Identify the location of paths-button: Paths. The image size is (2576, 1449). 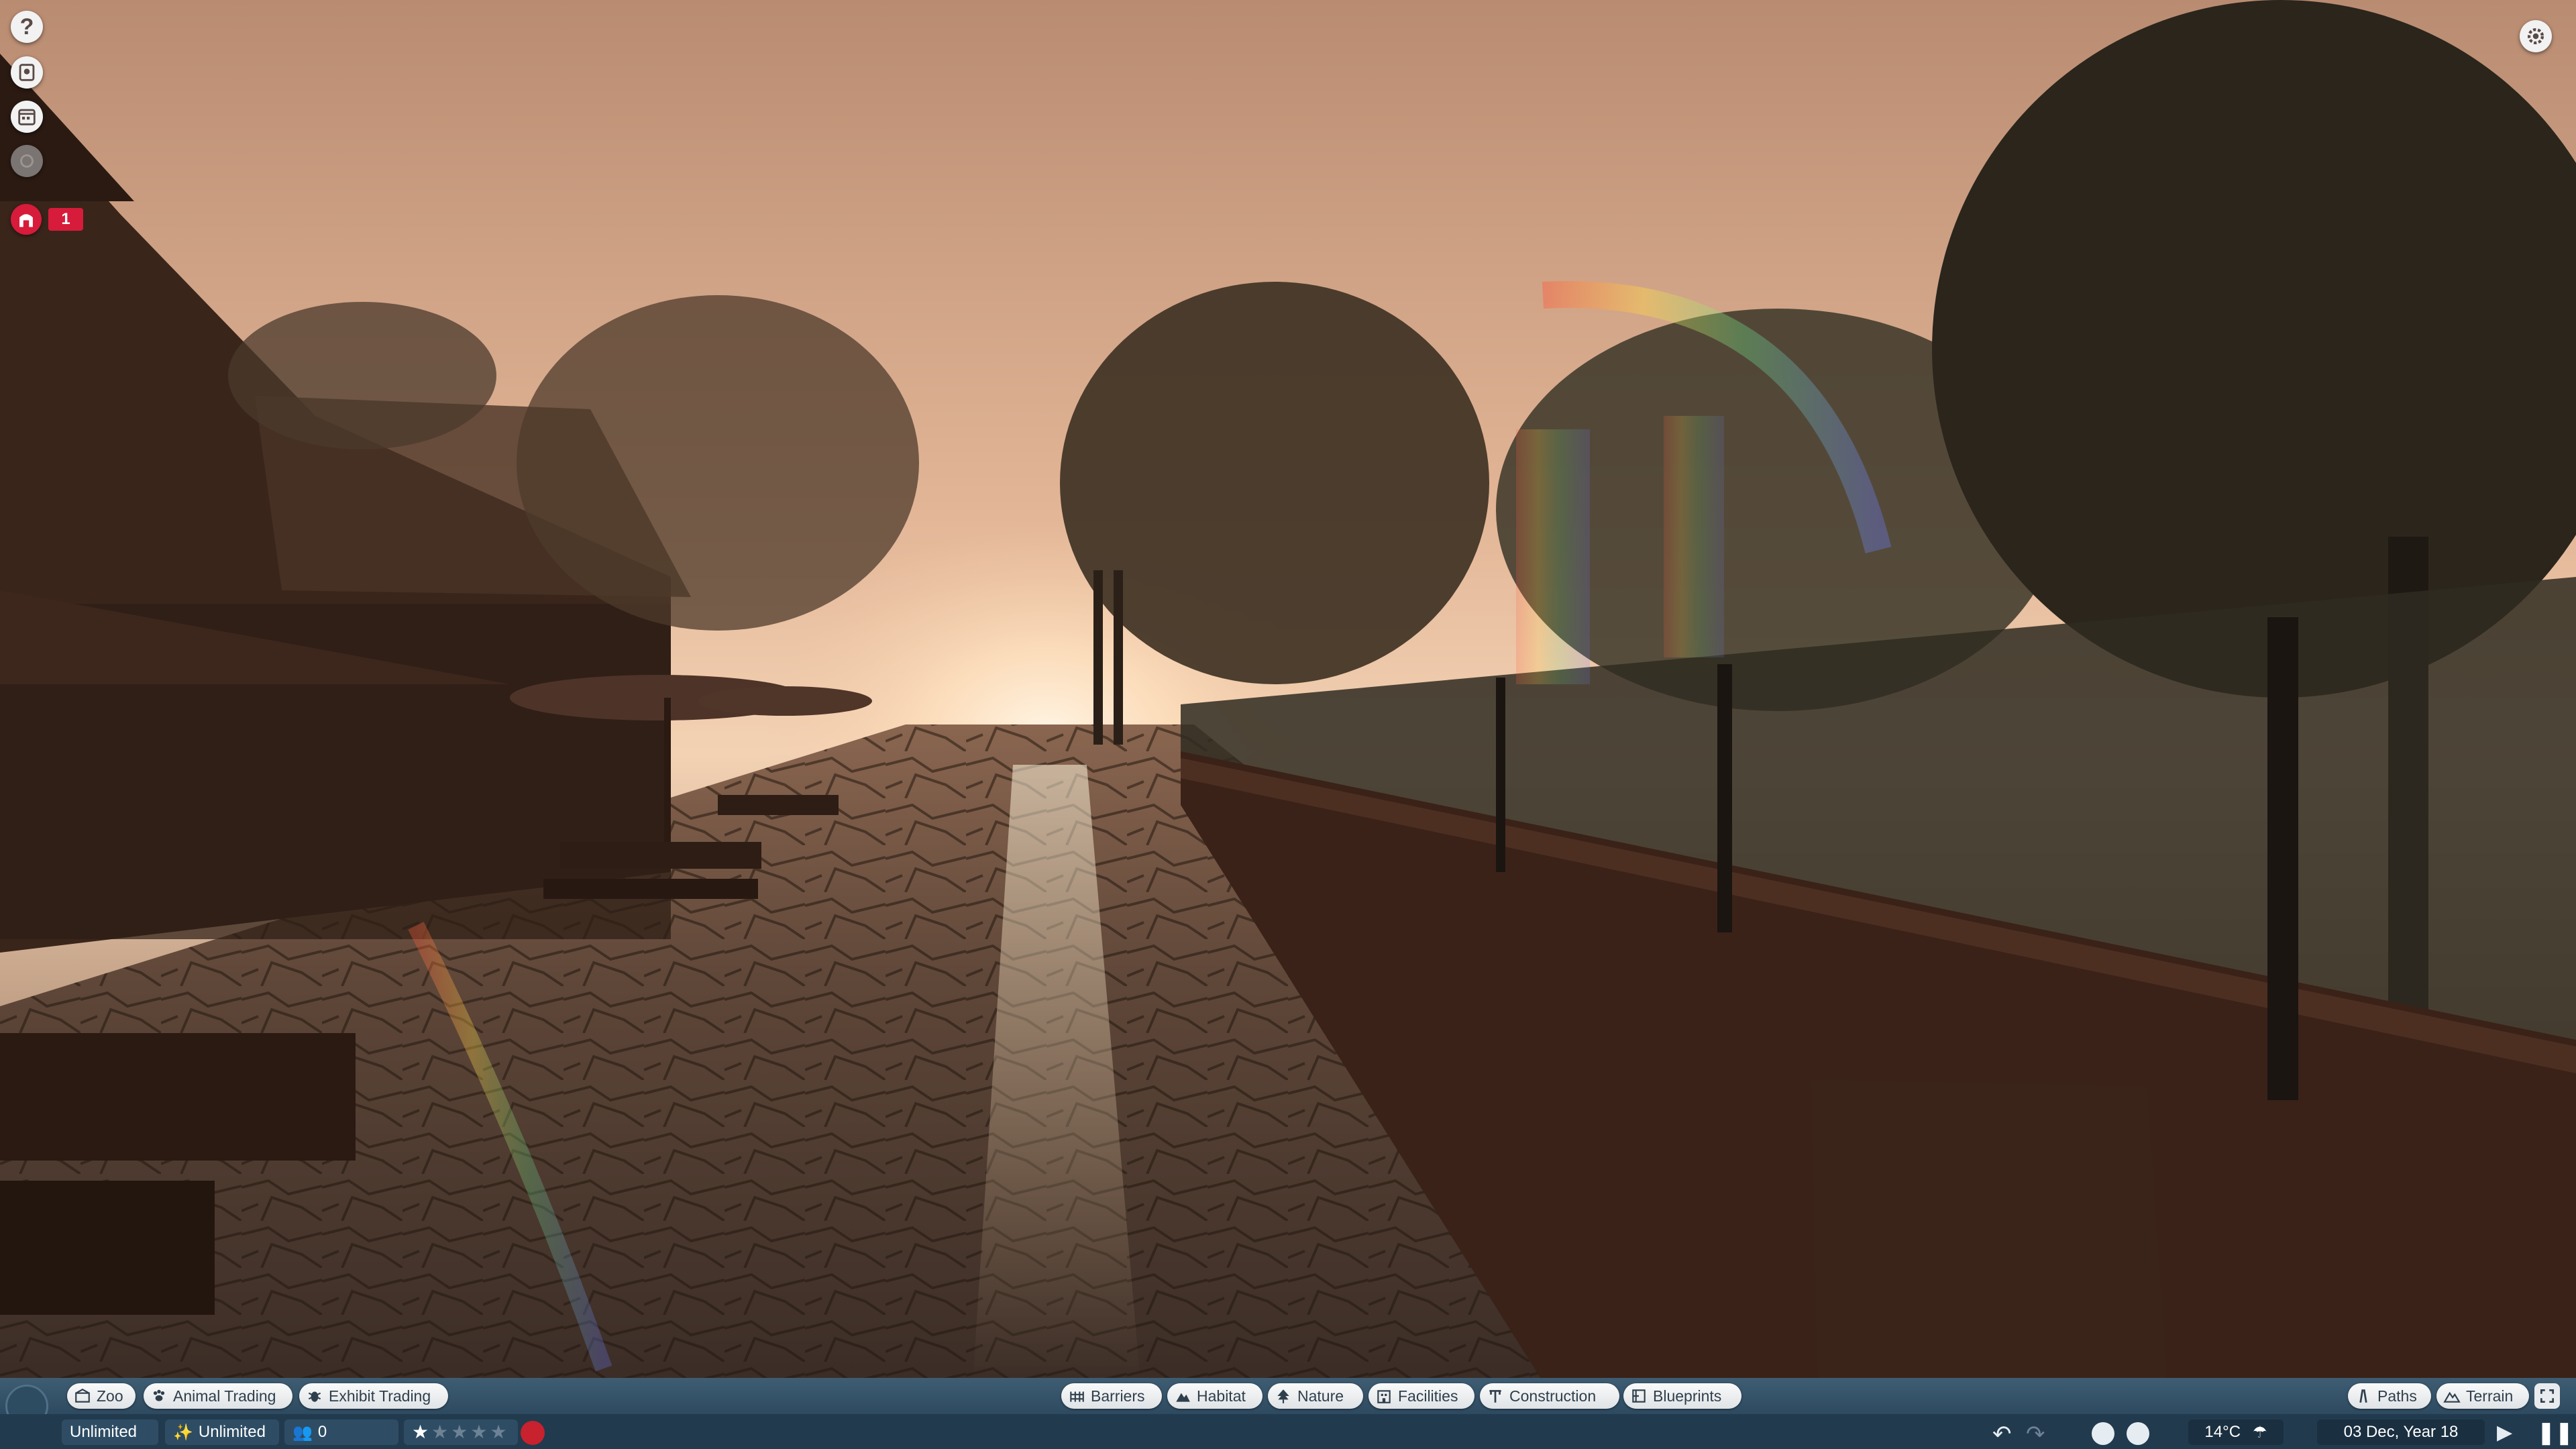
(2389, 1396).